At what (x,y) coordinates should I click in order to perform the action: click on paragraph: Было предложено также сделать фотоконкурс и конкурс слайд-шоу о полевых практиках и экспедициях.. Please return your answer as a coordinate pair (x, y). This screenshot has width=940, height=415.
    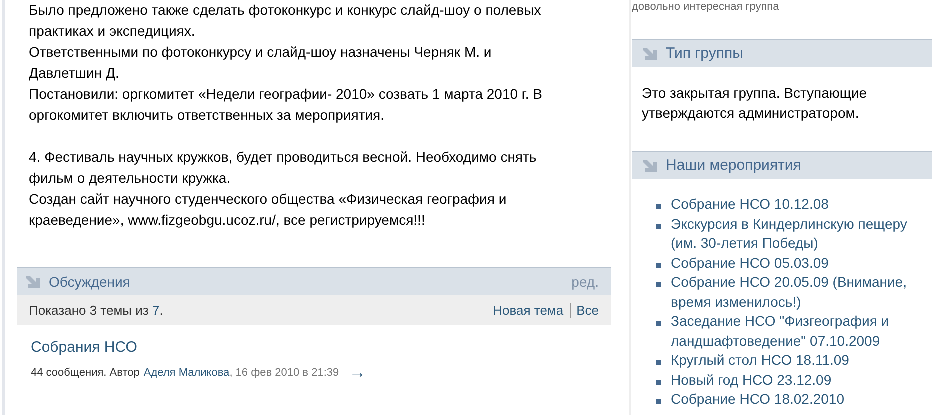
    Looking at the image, I should click on (285, 21).